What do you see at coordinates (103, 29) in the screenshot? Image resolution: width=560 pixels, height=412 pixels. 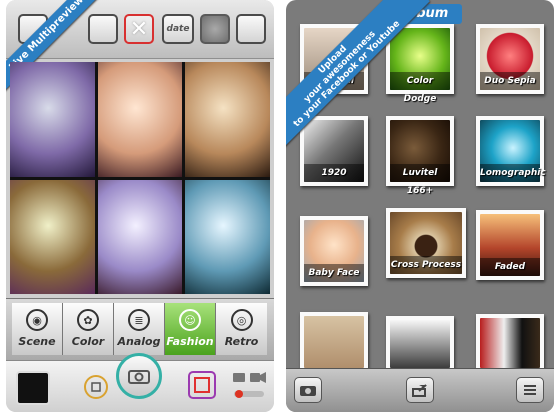 I see `number-tool-button` at bounding box center [103, 29].